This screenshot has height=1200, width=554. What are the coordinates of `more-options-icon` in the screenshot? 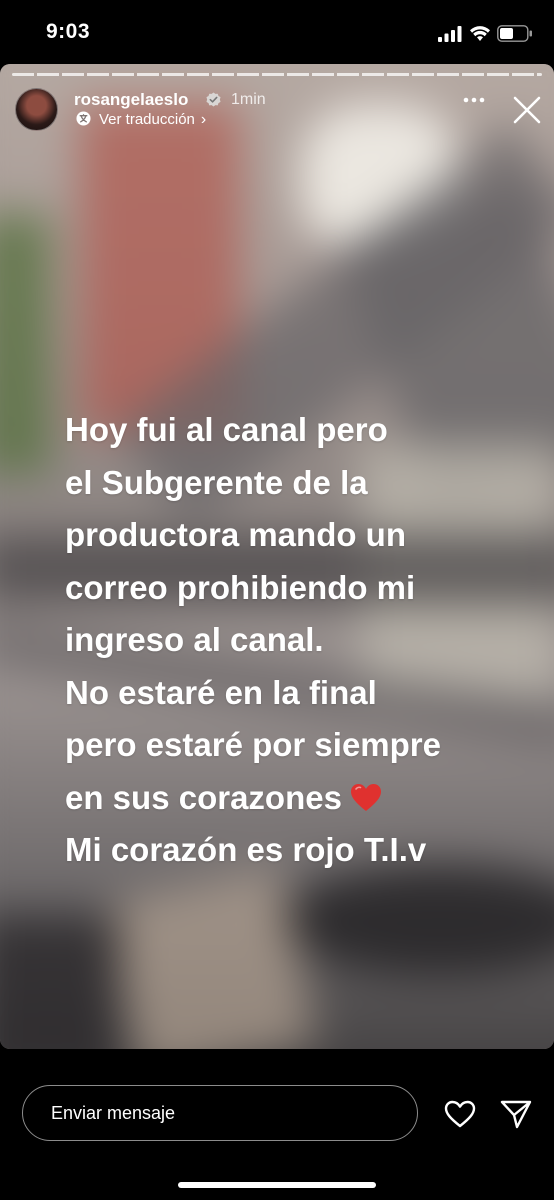 It's located at (474, 100).